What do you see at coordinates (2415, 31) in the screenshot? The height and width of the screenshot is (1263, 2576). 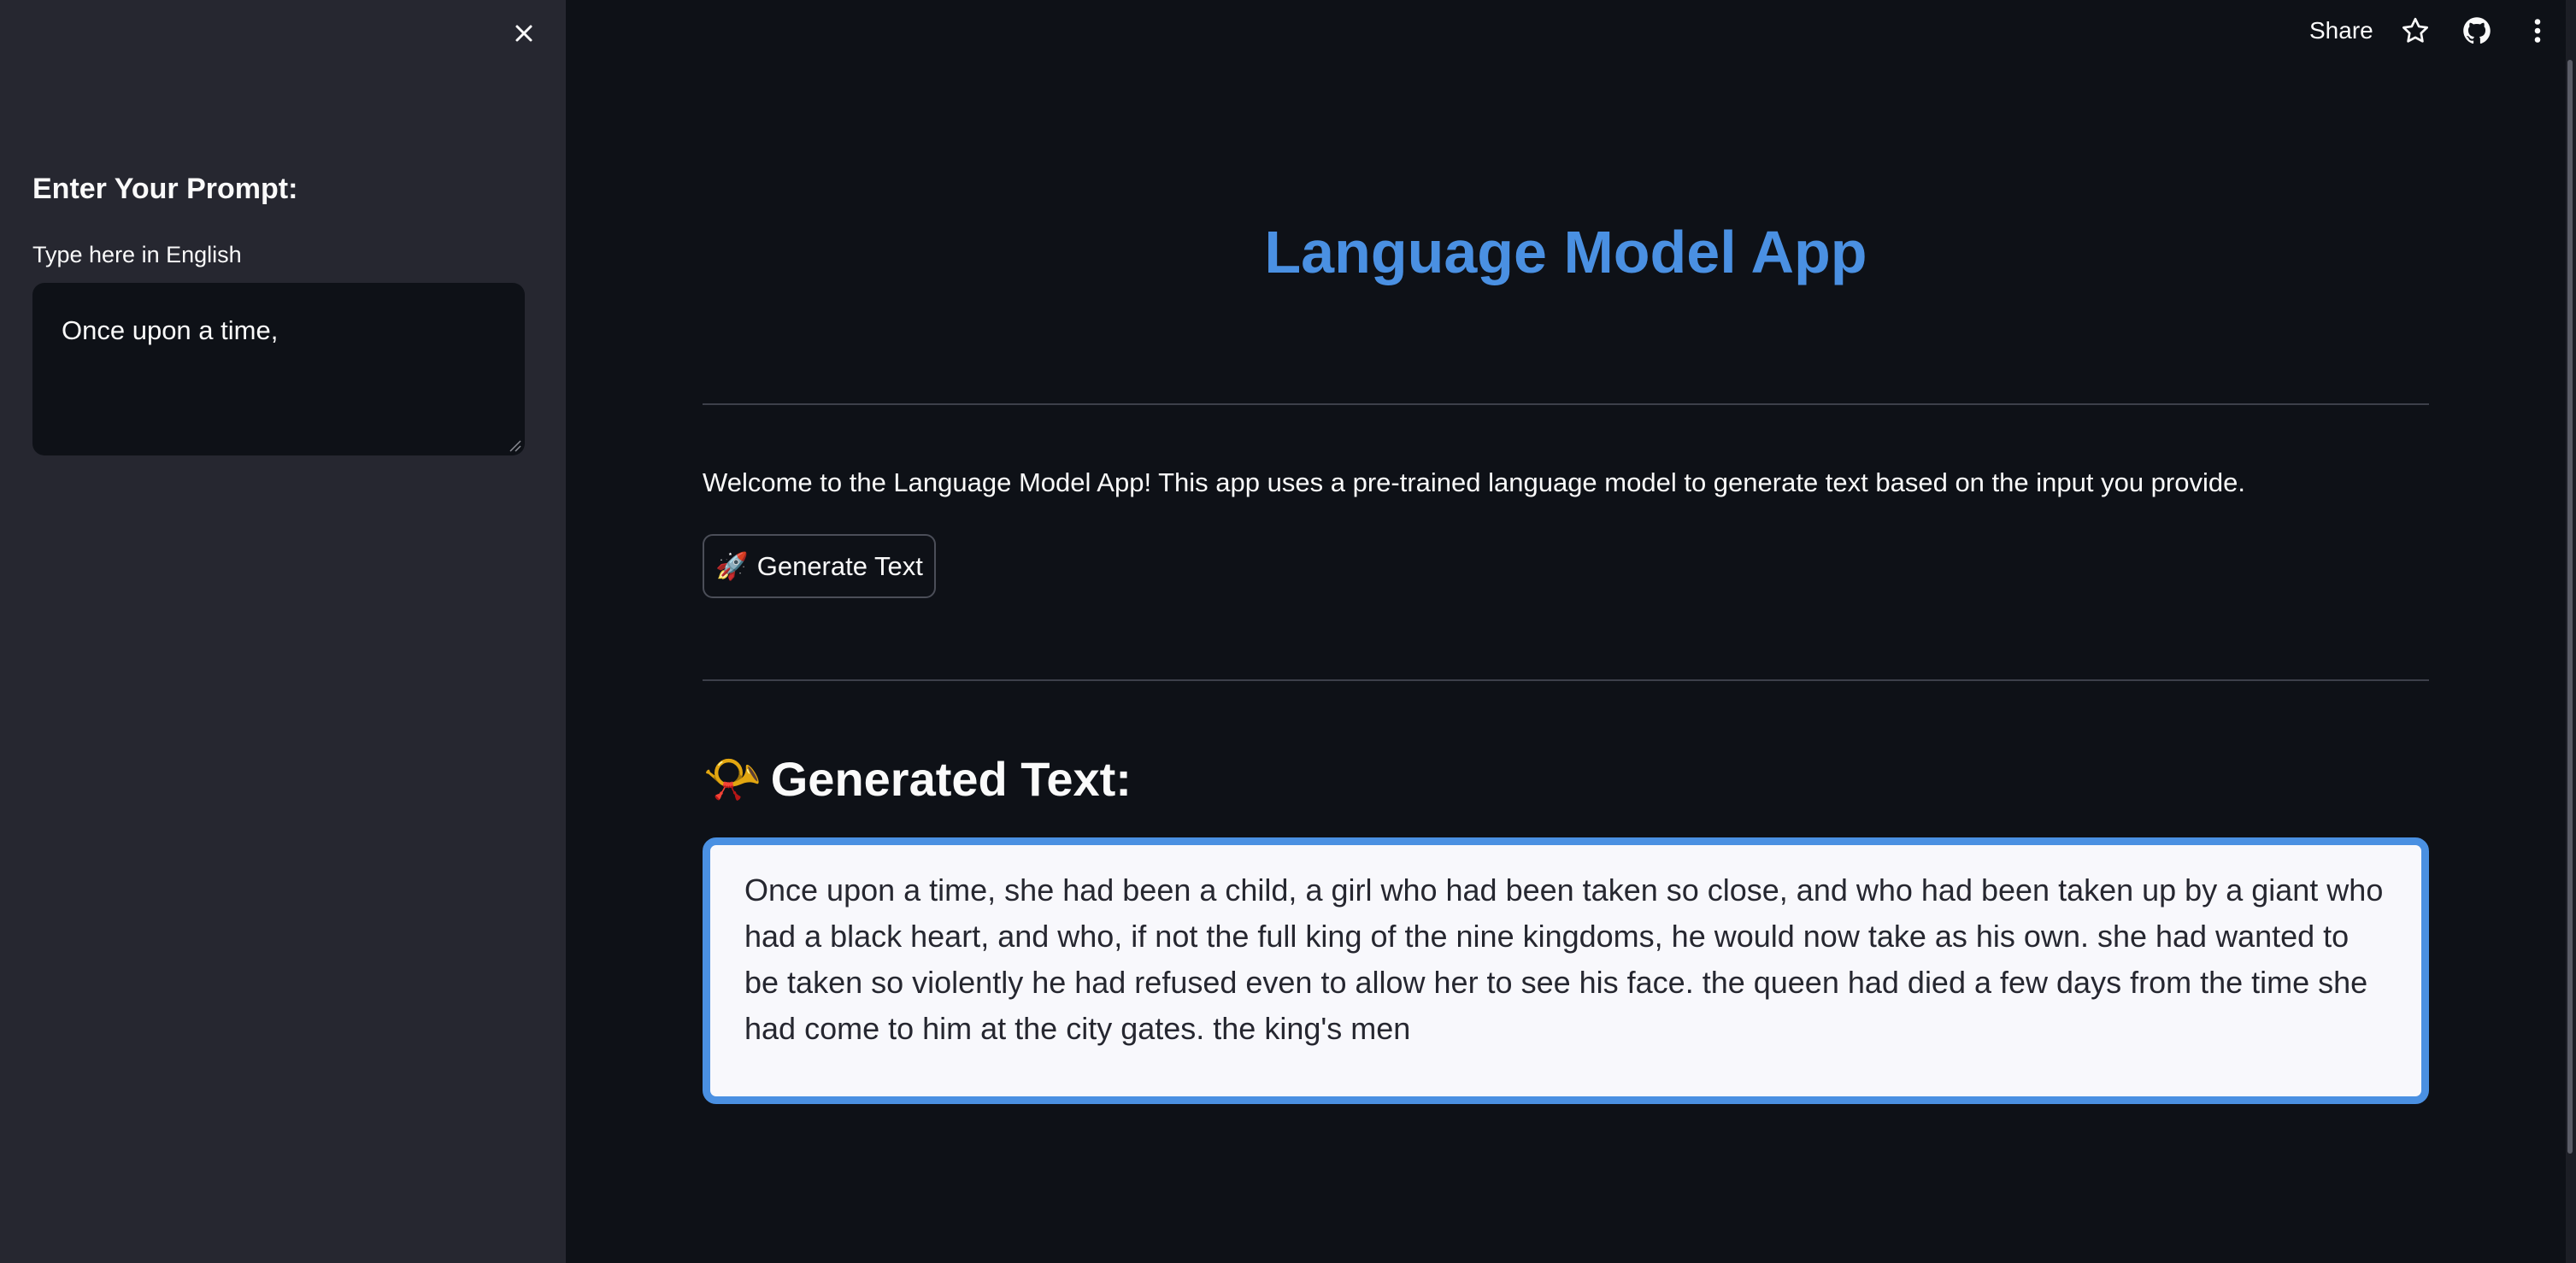 I see `star-icon` at bounding box center [2415, 31].